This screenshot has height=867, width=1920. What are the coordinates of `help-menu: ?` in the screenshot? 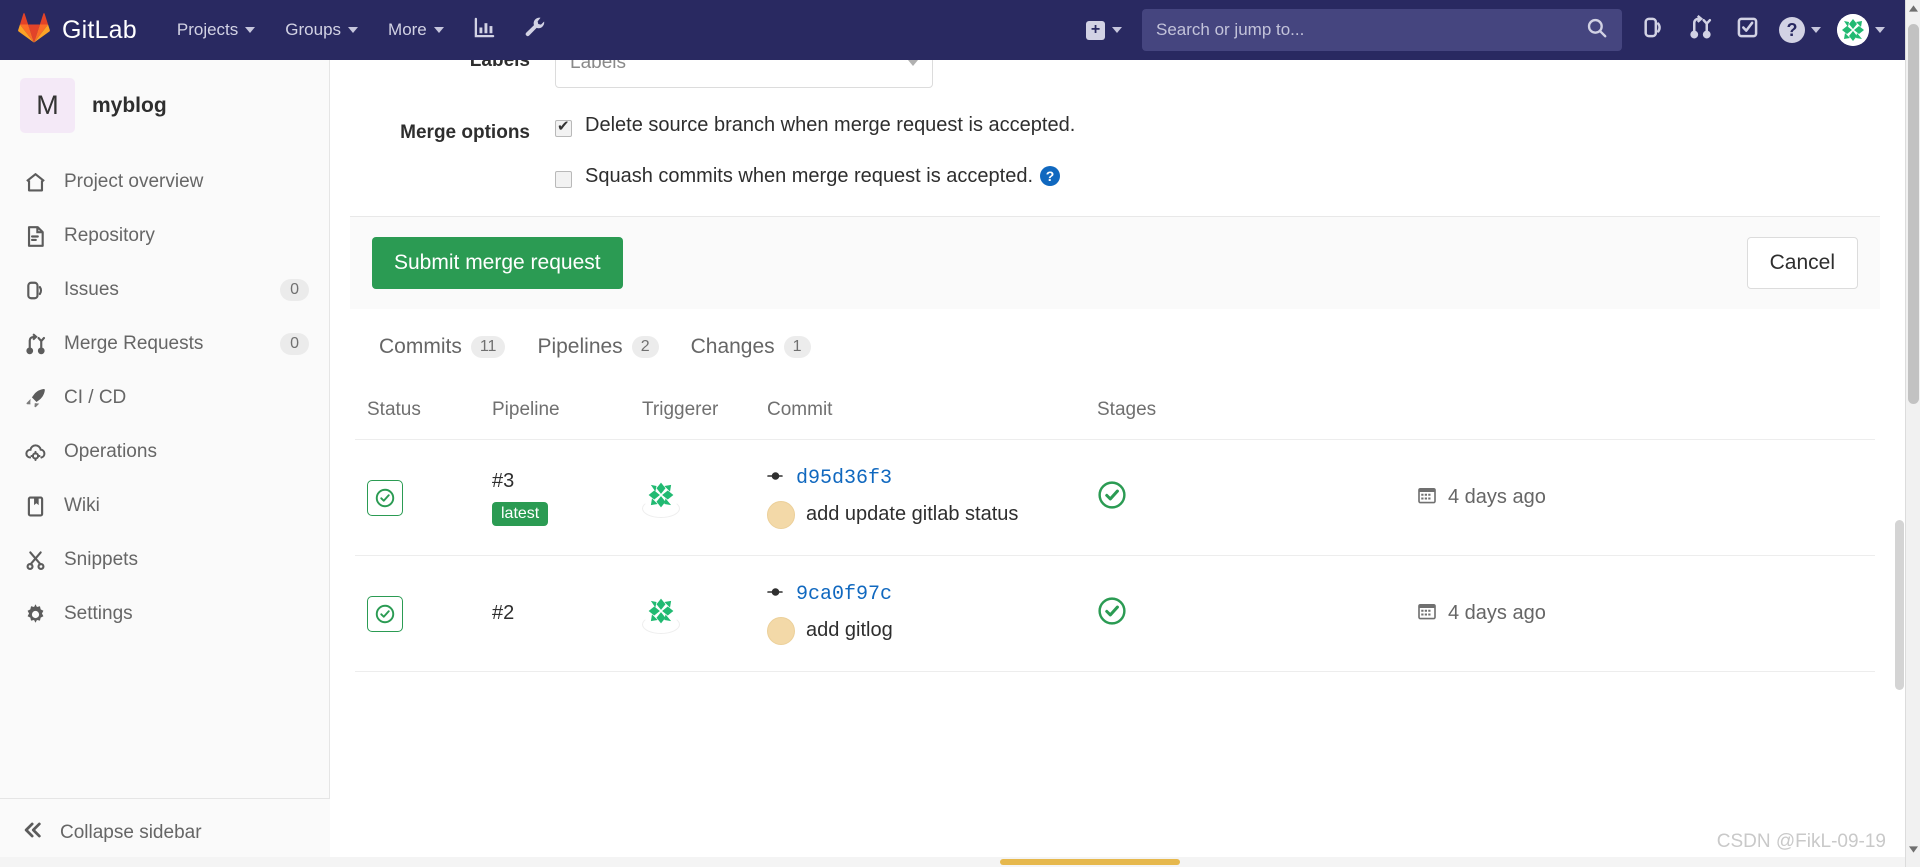 It's located at (1800, 30).